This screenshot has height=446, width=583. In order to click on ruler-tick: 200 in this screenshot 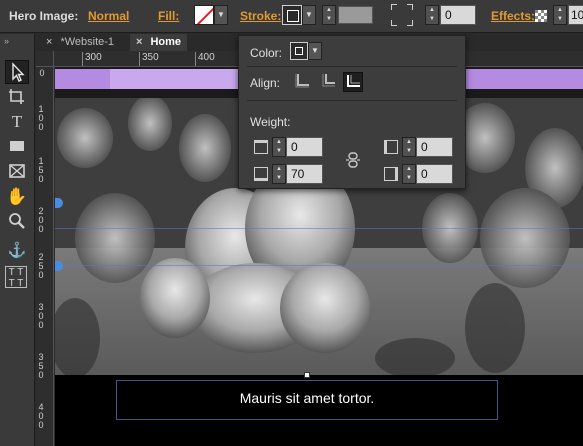, I will do `click(41, 220)`.